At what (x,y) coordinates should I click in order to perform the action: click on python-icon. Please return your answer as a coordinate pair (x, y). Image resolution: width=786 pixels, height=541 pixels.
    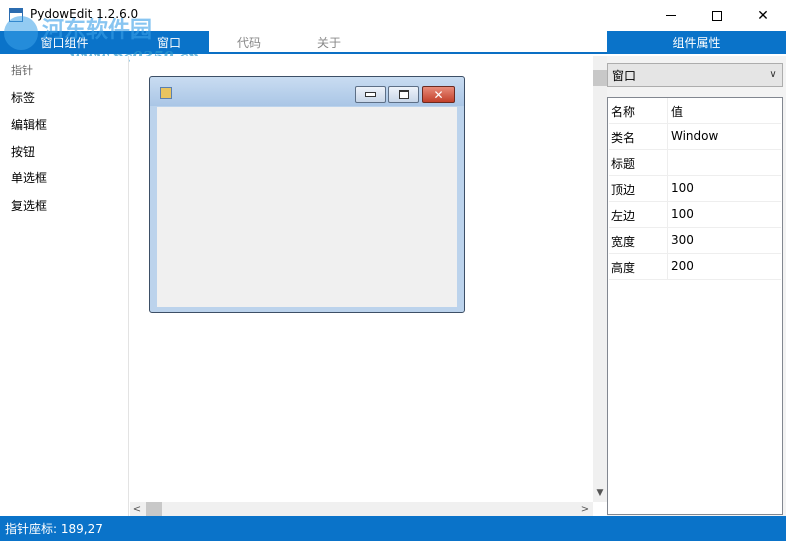
    Looking at the image, I should click on (166, 93).